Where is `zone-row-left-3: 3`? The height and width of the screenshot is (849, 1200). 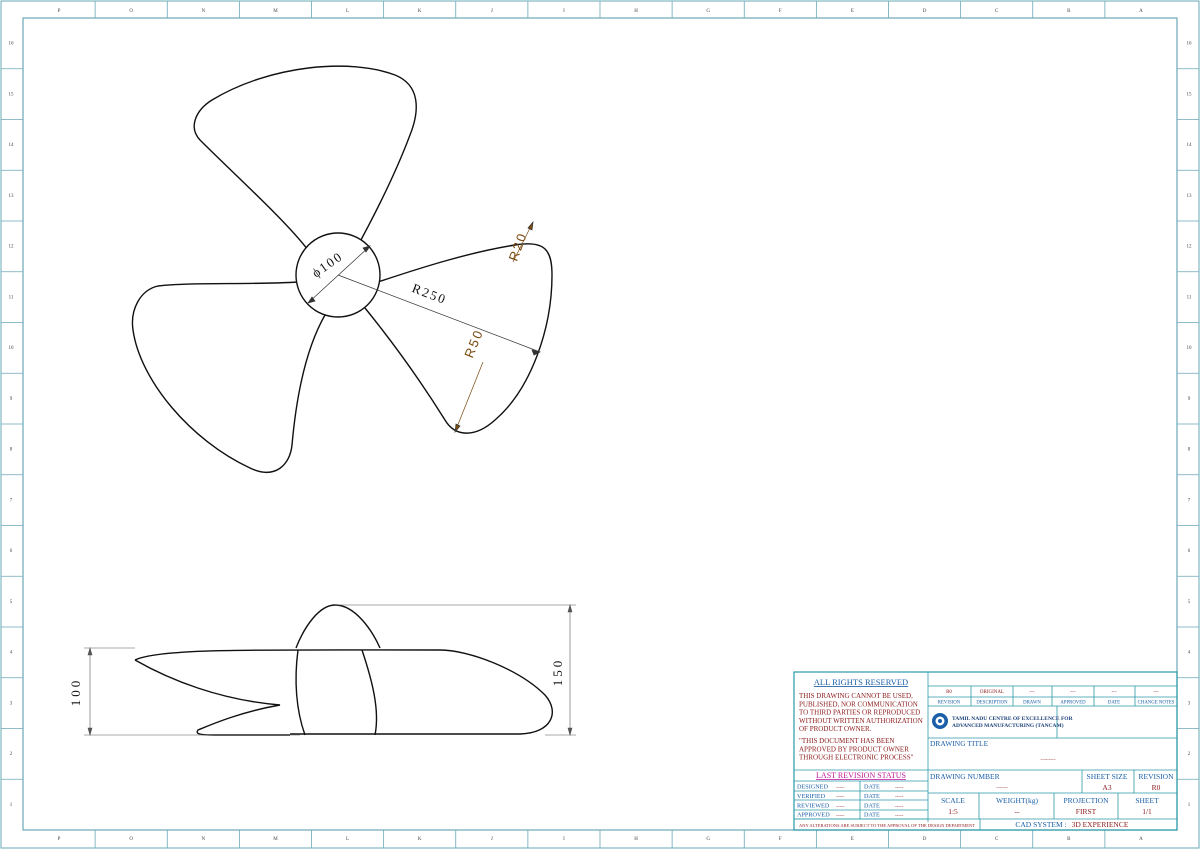 zone-row-left-3: 3 is located at coordinates (11, 703).